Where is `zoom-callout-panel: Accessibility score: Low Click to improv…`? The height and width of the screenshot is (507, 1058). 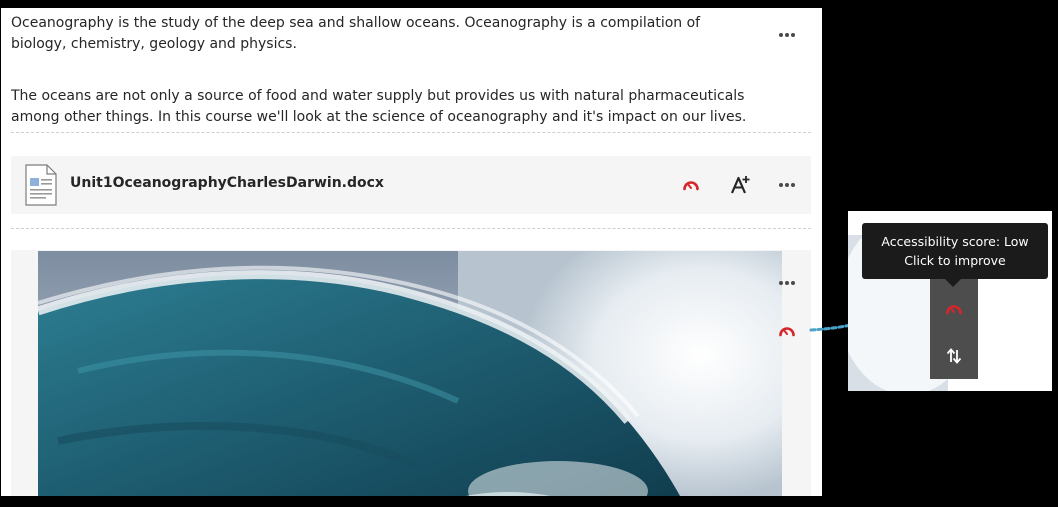
zoom-callout-panel: Accessibility score: Low Click to improv… is located at coordinates (950, 301).